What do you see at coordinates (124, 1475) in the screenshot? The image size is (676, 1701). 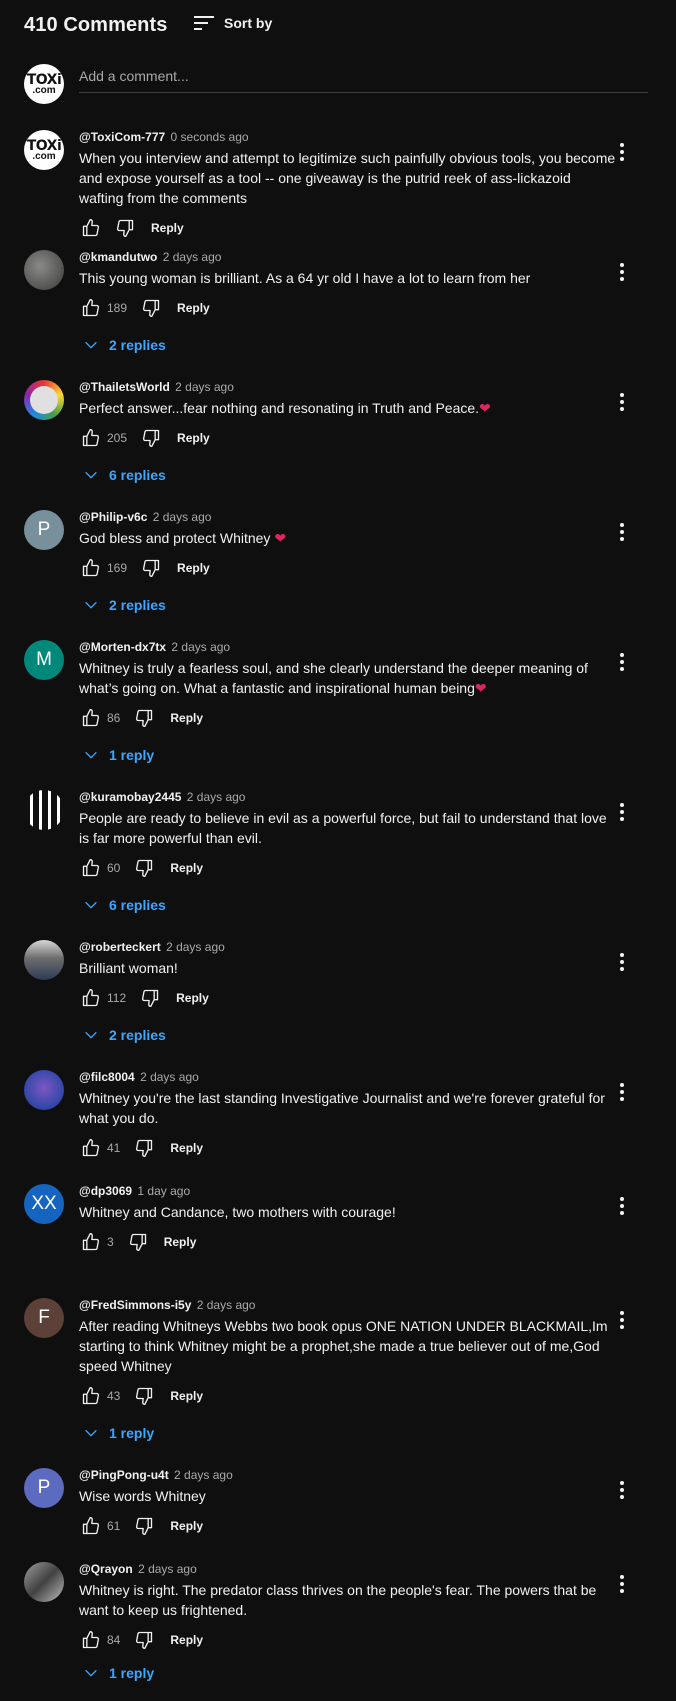 I see `comment-author: @PingPong-u4t` at bounding box center [124, 1475].